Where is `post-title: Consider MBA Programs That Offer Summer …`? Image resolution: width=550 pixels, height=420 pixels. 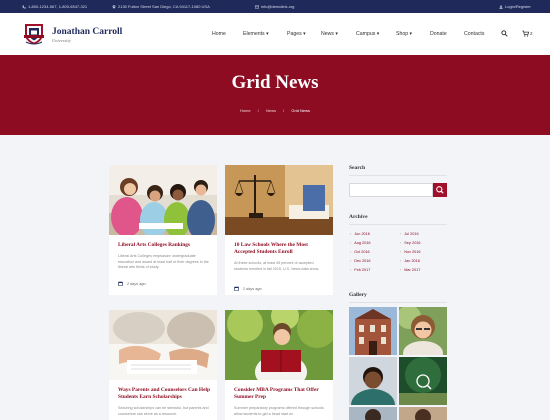
post-title: Consider MBA Programs That Offer Summer … is located at coordinates (280, 394).